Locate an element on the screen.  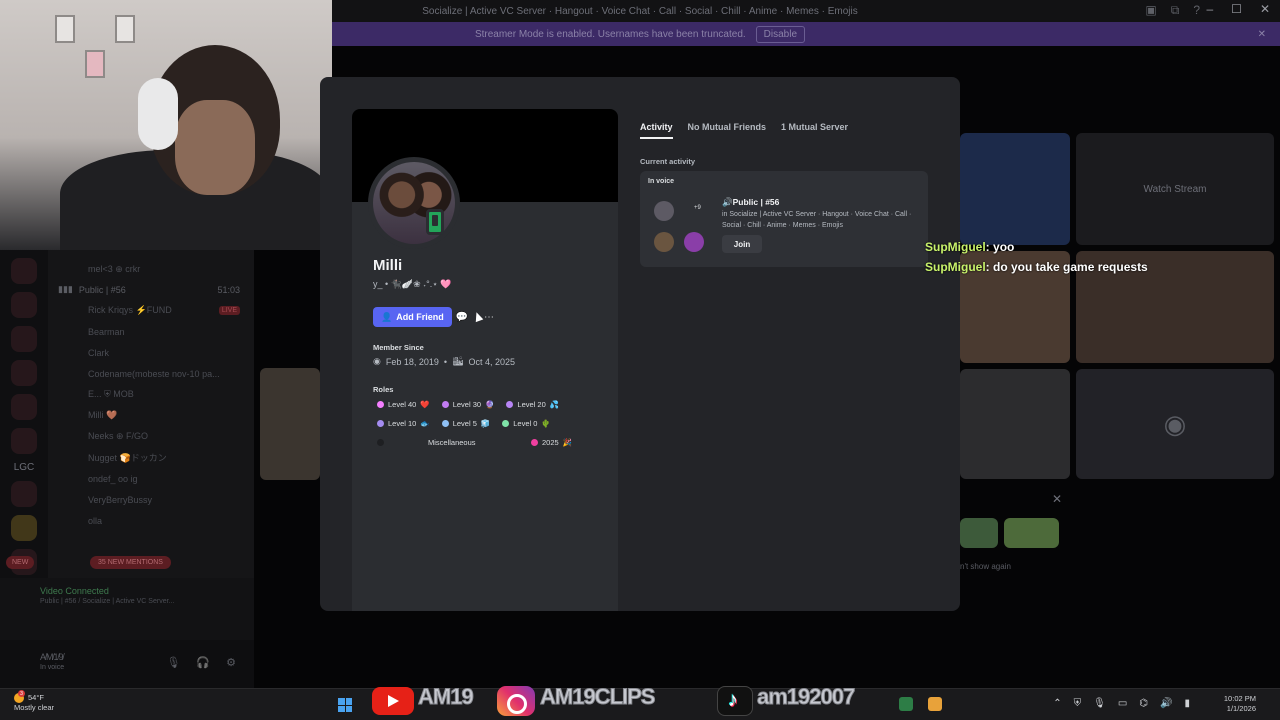
battery-icon: ▮ is located at coordinates (1187, 703).